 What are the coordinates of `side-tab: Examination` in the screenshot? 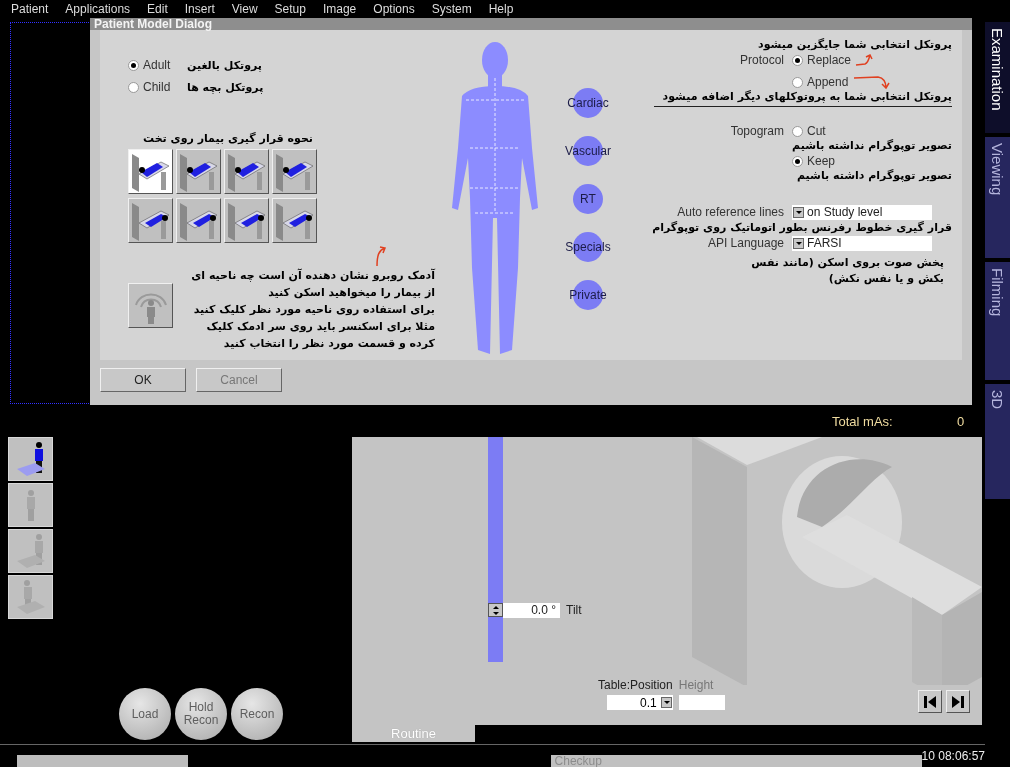 It's located at (997, 77).